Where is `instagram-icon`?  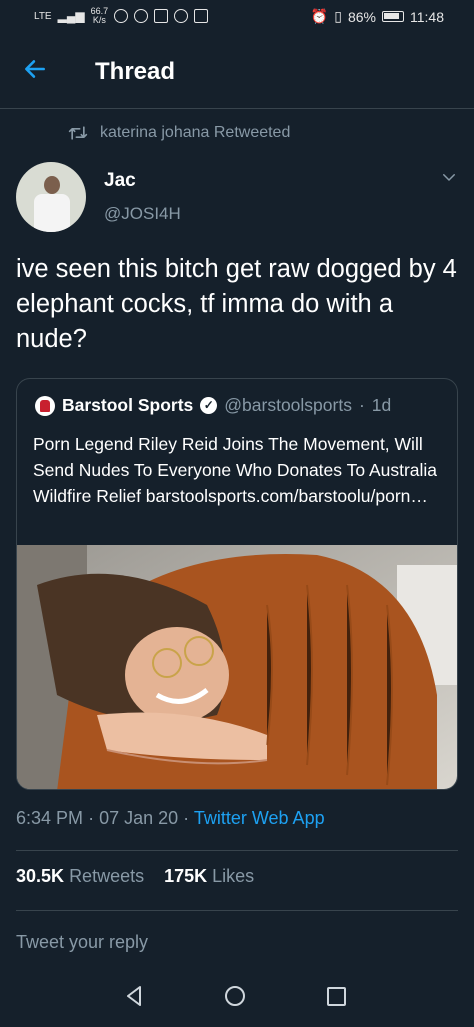 instagram-icon is located at coordinates (121, 16).